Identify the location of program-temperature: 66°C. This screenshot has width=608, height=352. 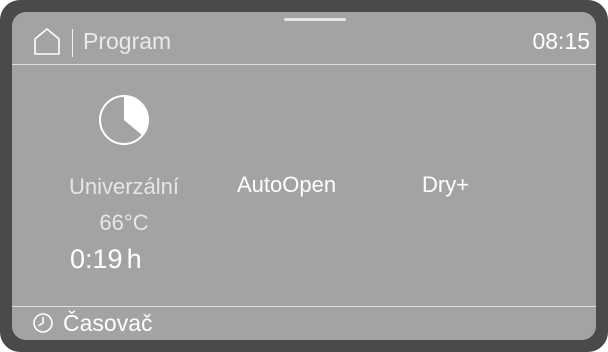
(124, 222).